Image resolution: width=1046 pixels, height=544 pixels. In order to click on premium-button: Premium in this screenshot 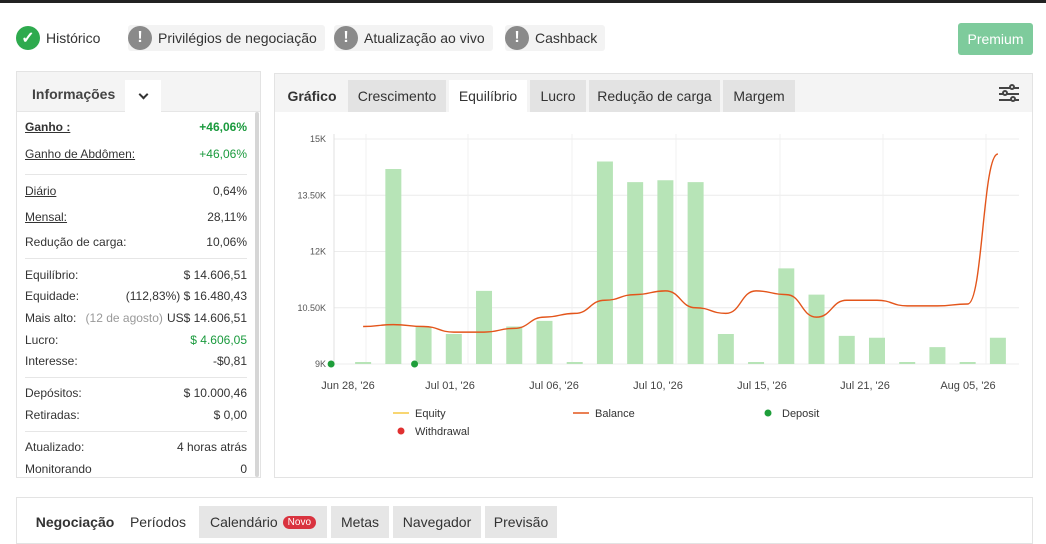, I will do `click(995, 39)`.